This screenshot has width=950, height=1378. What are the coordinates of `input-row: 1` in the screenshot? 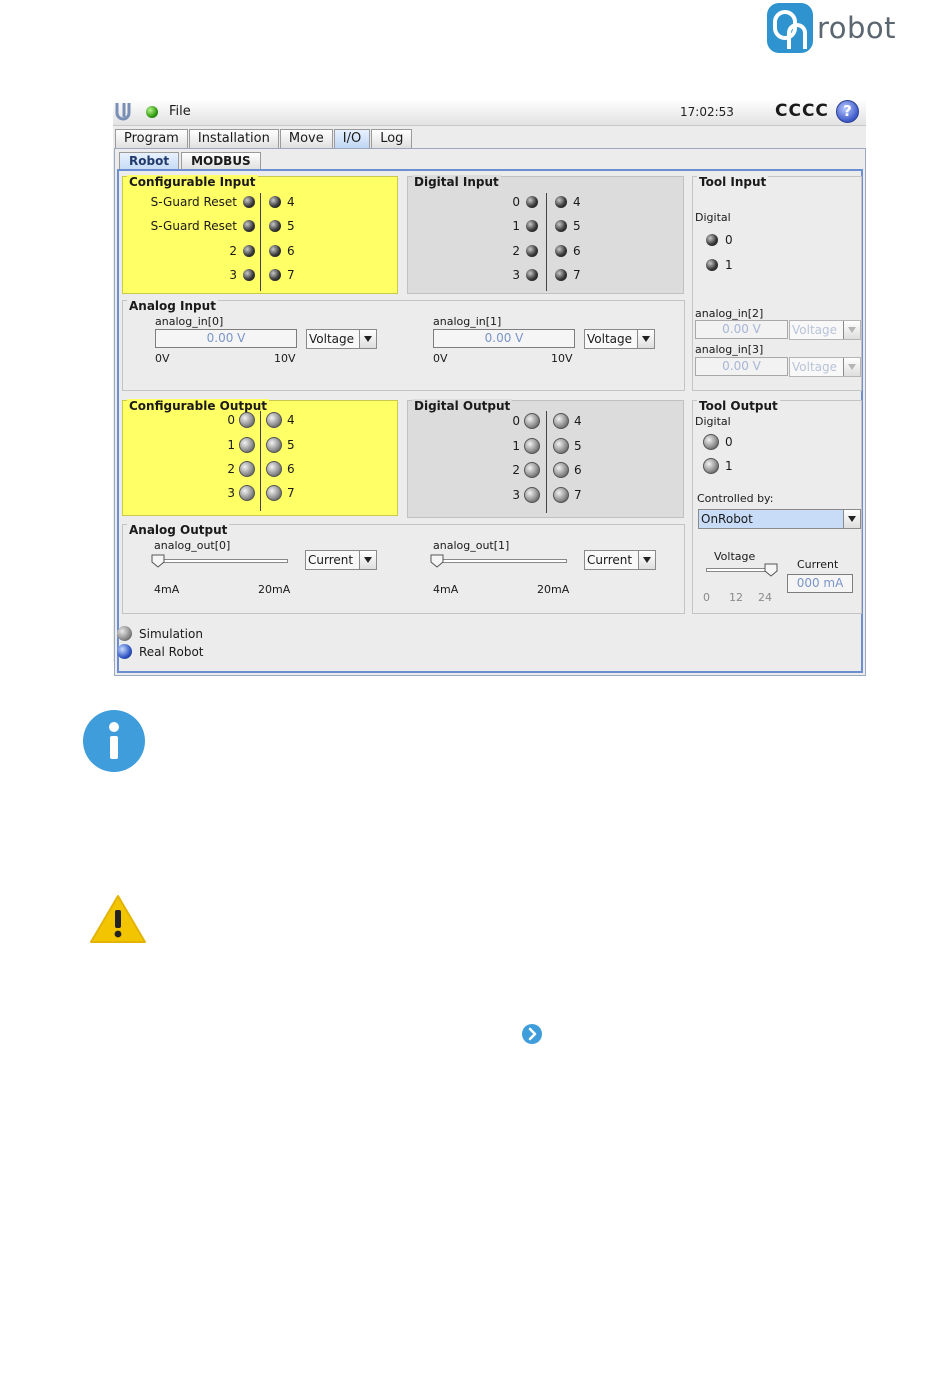 It's located at (473, 226).